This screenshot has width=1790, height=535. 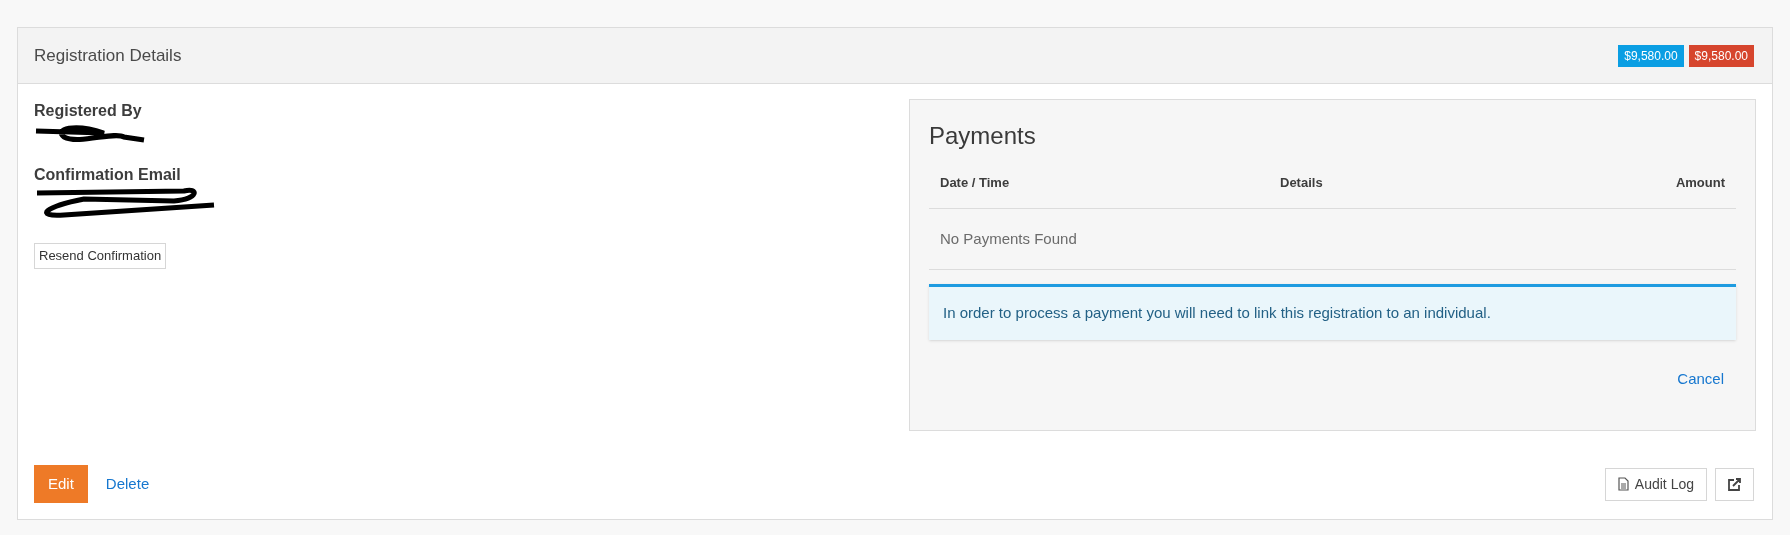 What do you see at coordinates (108, 55) in the screenshot?
I see `panel-title: Registration Details` at bounding box center [108, 55].